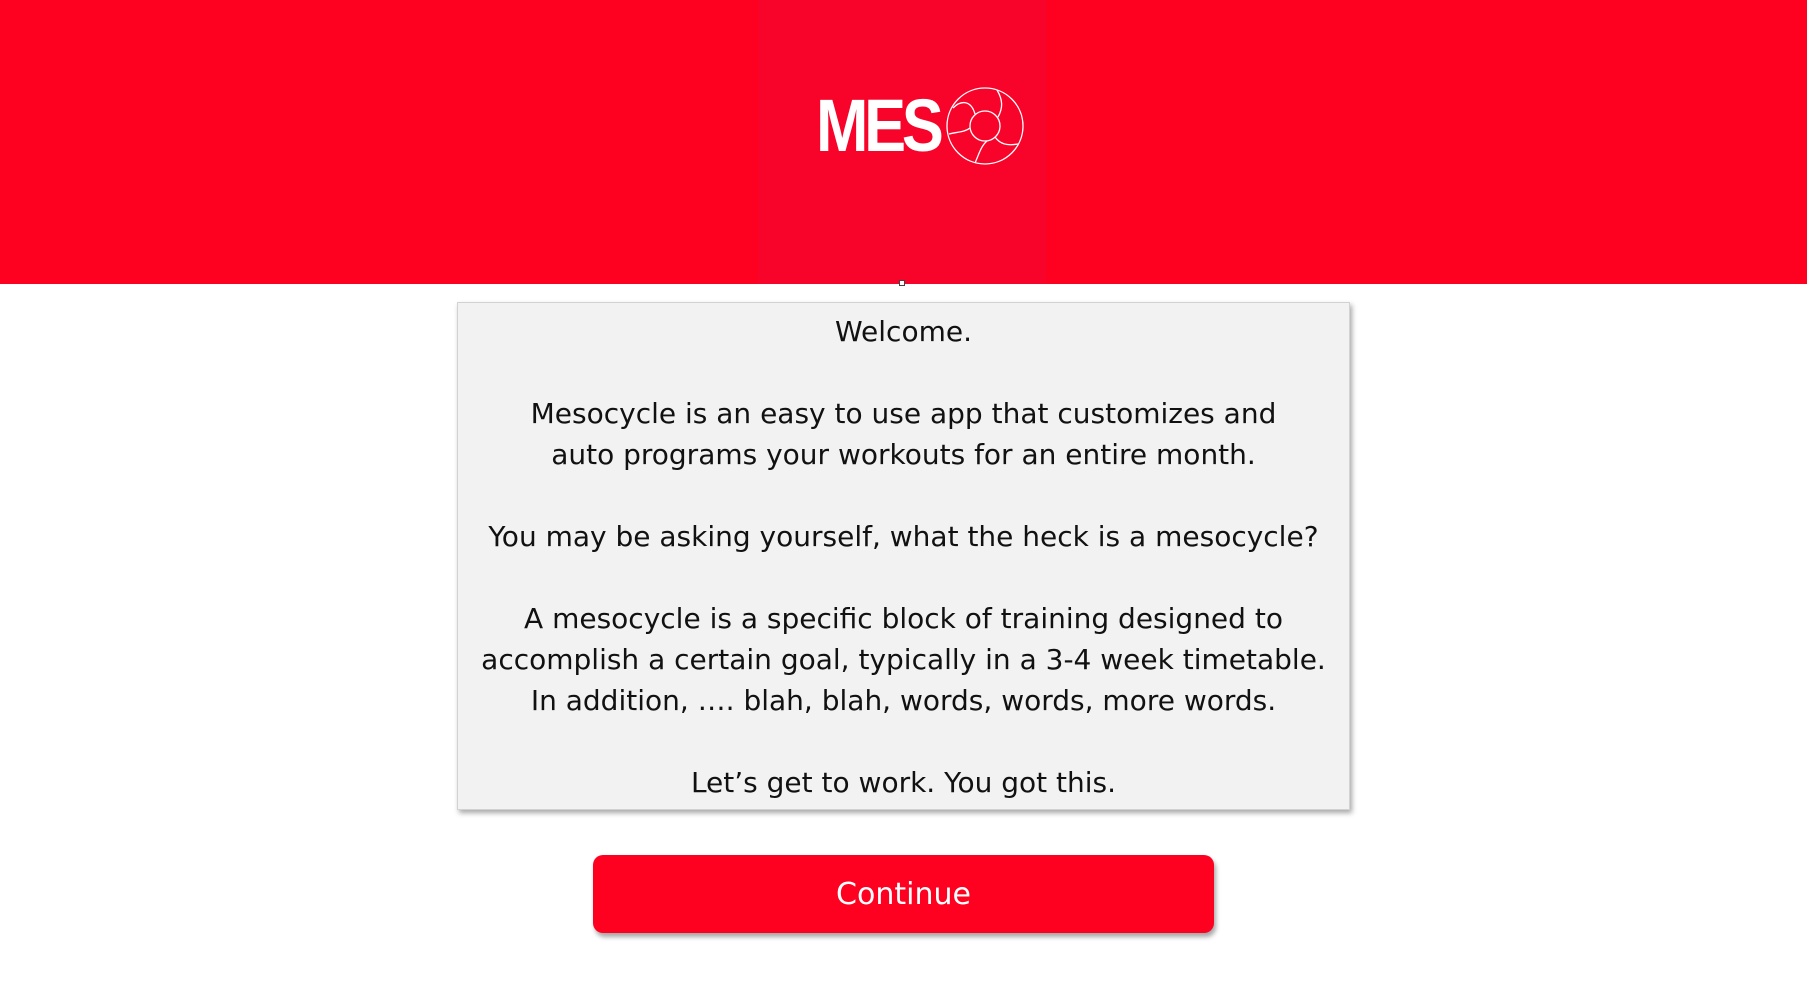 Image resolution: width=1807 pixels, height=1006 pixels. I want to click on logo-text: MES, so click(880, 125).